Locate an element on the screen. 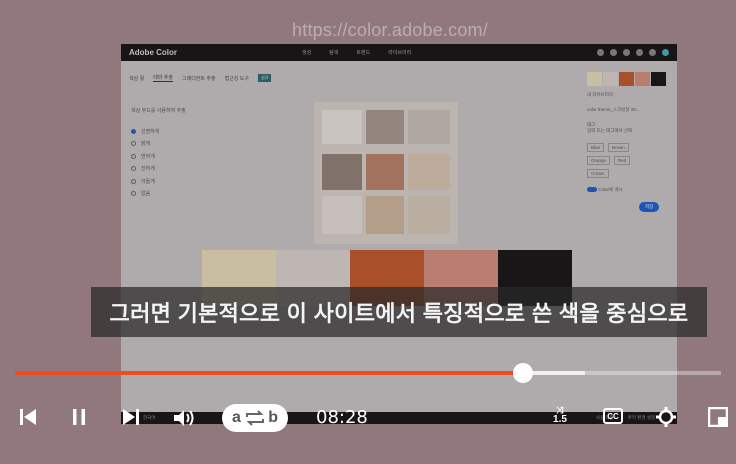  speed-value: 1.5 is located at coordinates (560, 419).